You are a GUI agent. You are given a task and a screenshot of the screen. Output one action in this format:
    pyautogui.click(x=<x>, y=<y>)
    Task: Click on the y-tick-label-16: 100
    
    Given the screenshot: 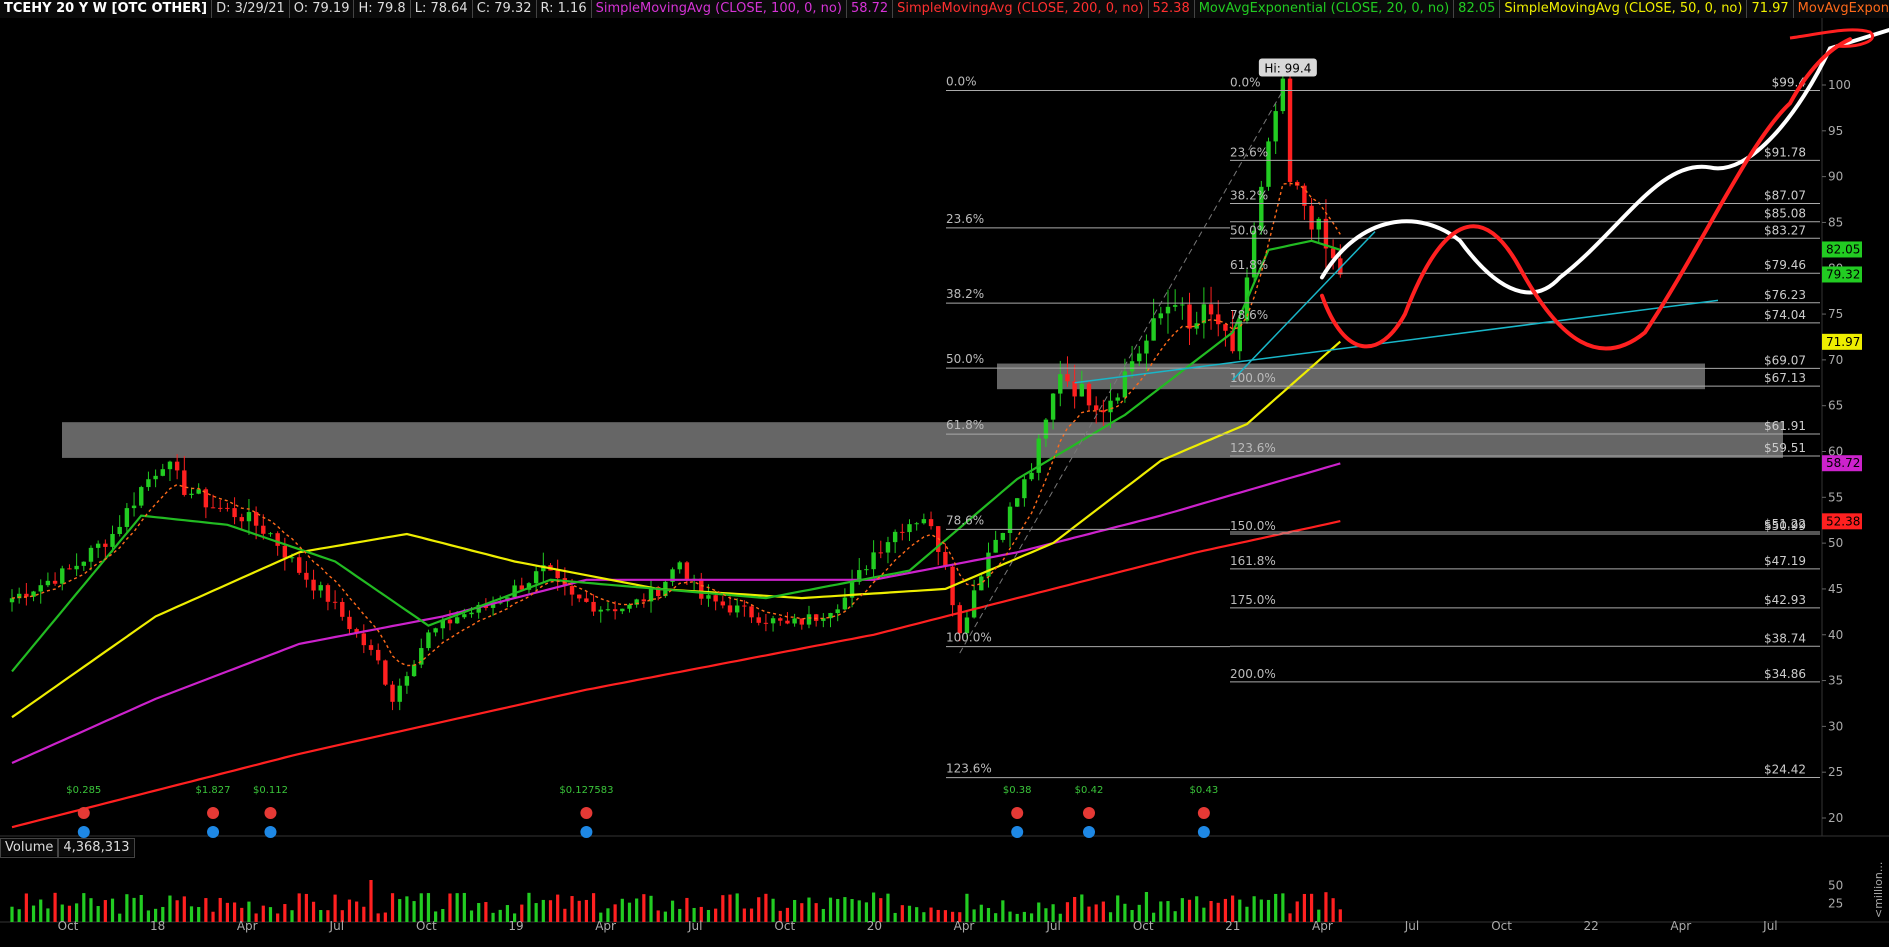 What is the action you would take?
    pyautogui.click(x=1839, y=85)
    